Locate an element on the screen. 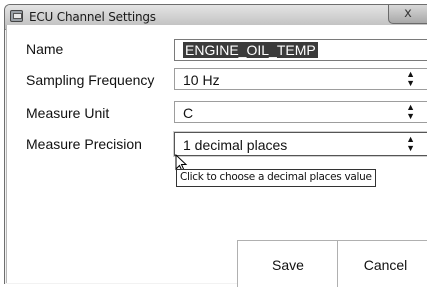 Image resolution: width=427 pixels, height=289 pixels. measure-precision-label: Measure Precision is located at coordinates (84, 144).